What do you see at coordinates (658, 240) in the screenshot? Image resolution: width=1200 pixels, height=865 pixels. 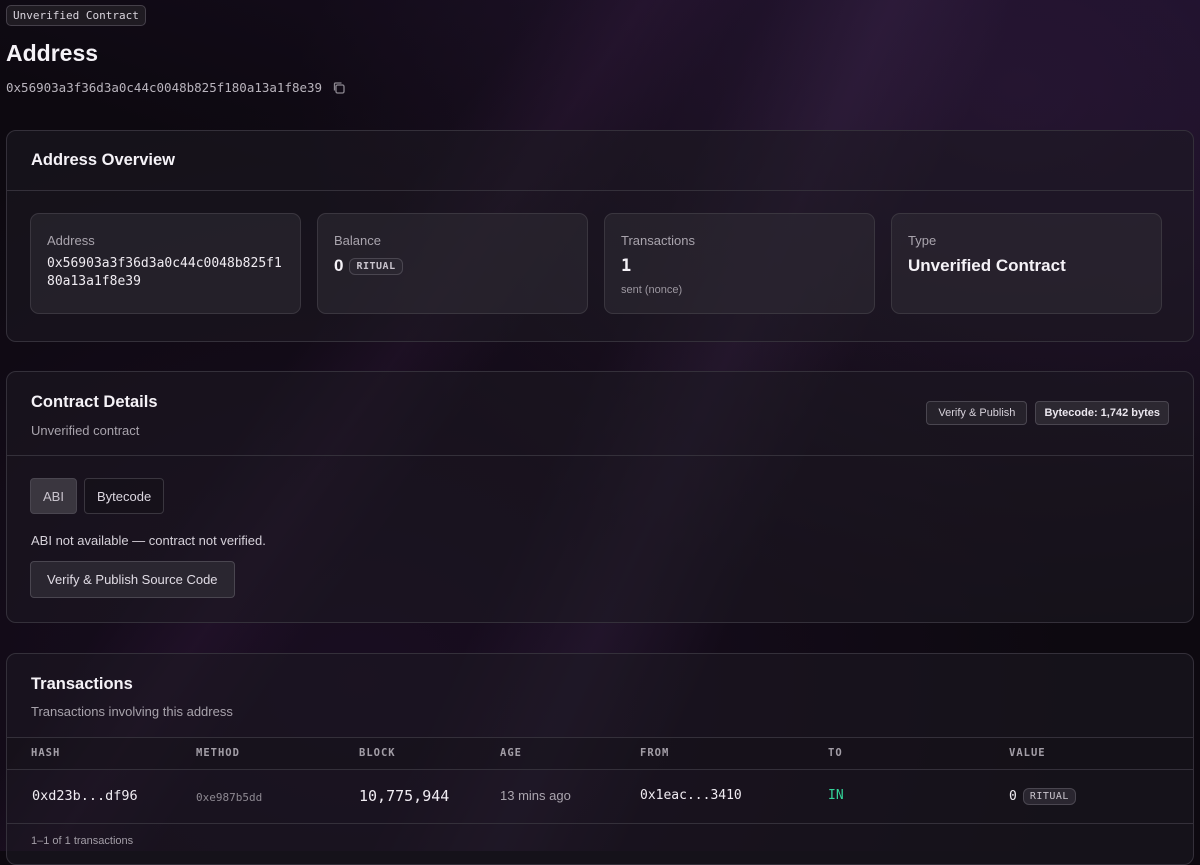 I see `stat-tx-label: Transactions` at bounding box center [658, 240].